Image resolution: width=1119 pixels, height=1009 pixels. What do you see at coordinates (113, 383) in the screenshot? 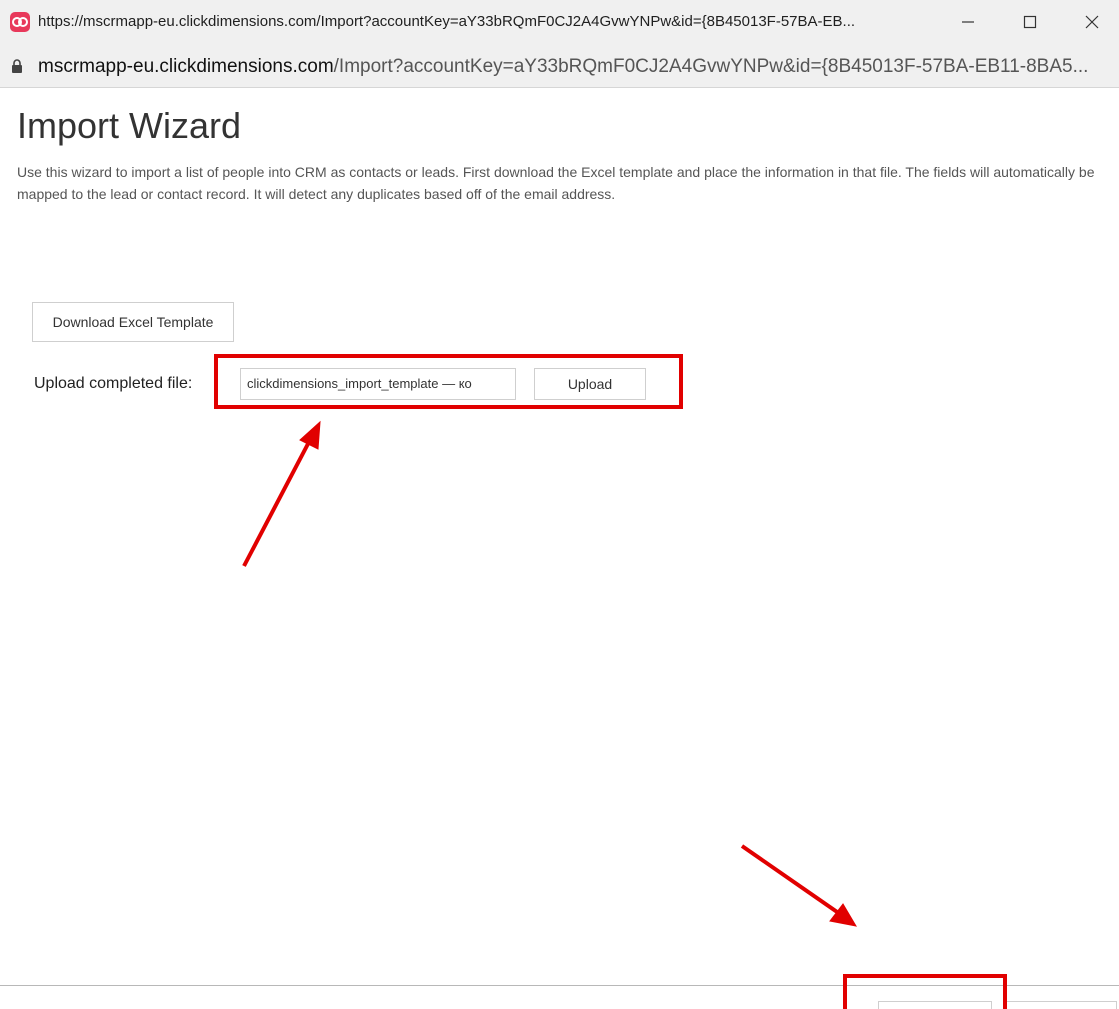
I see `upload-label: Upload completed file:` at bounding box center [113, 383].